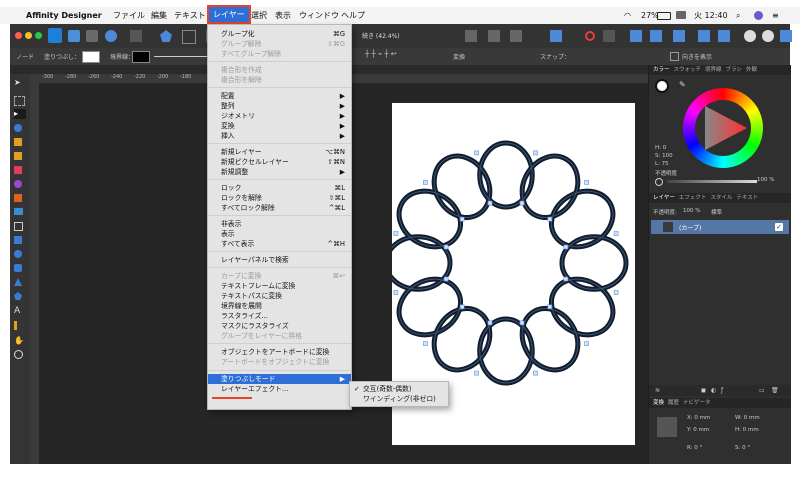 The height and width of the screenshot is (477, 800). Describe the element at coordinates (556, 36) in the screenshot. I see `insert-icon` at that location.